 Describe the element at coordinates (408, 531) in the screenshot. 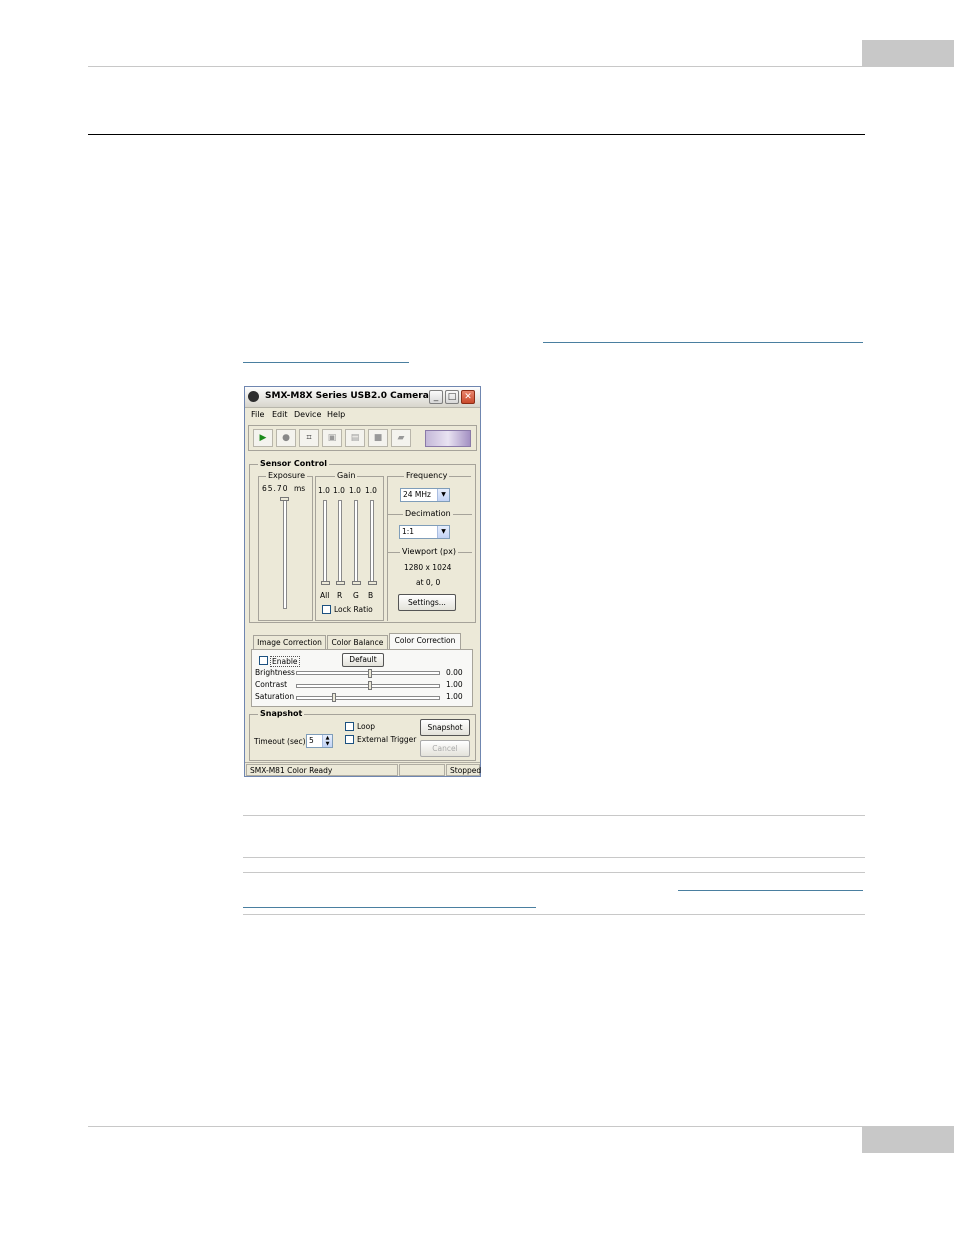

I see `decimation-value: 1:1` at that location.